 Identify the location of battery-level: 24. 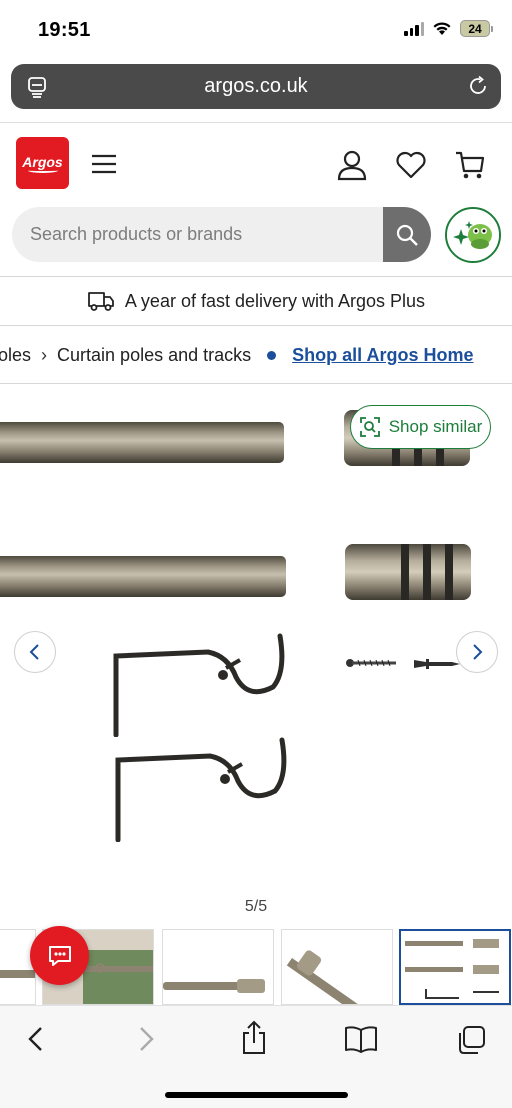
(475, 28).